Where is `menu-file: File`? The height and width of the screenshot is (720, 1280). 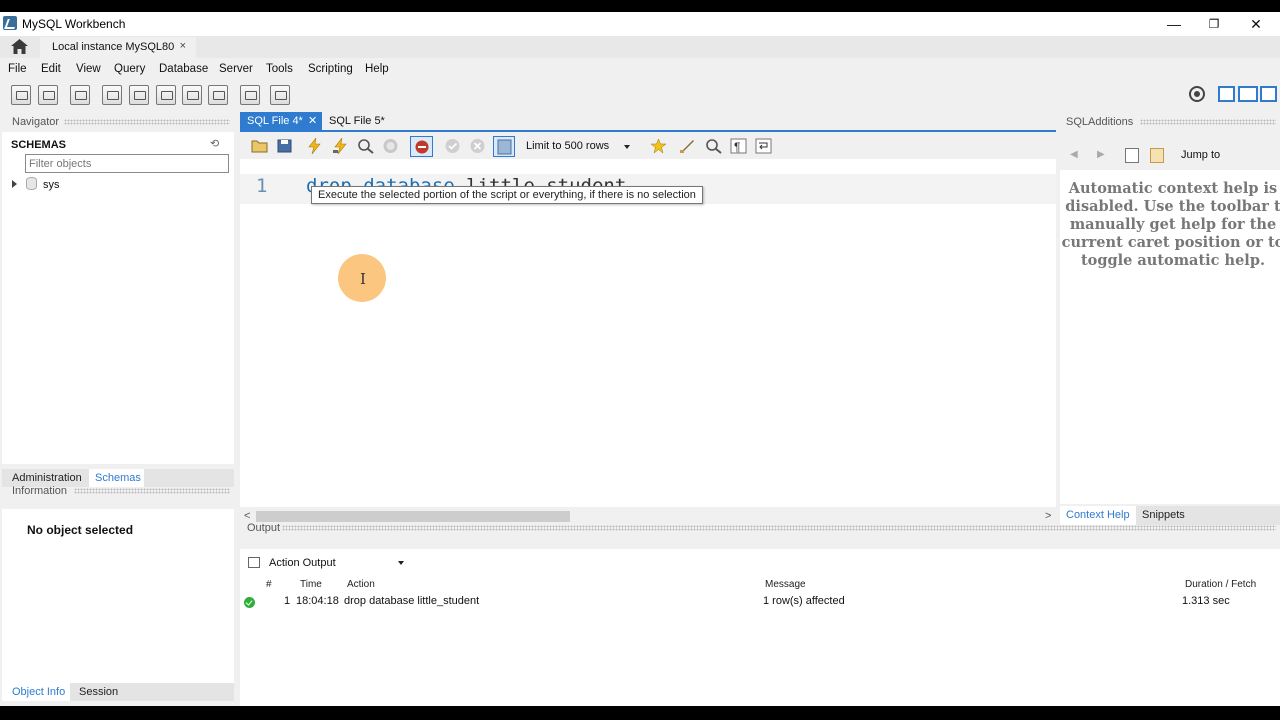
menu-file: File is located at coordinates (17, 69).